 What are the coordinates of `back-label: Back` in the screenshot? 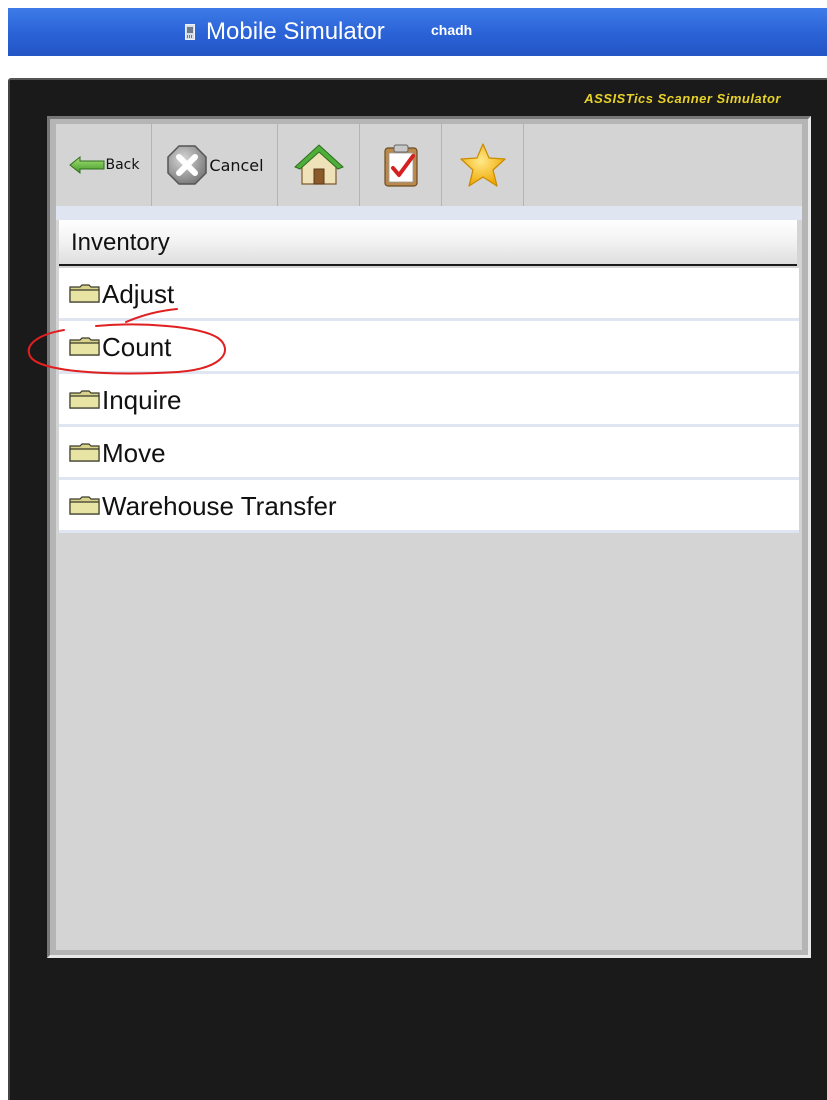 It's located at (122, 165).